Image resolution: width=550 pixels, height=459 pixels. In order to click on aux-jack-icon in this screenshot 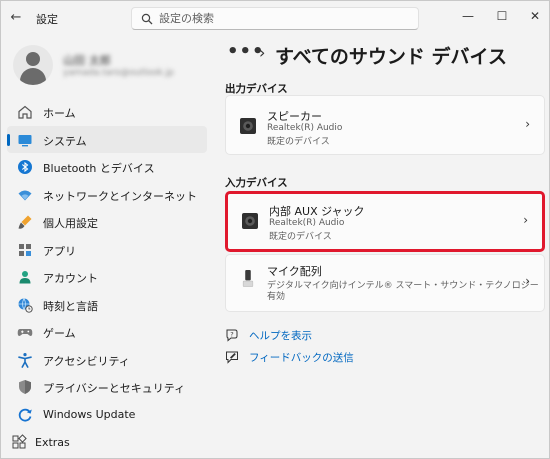, I will do `click(250, 221)`.